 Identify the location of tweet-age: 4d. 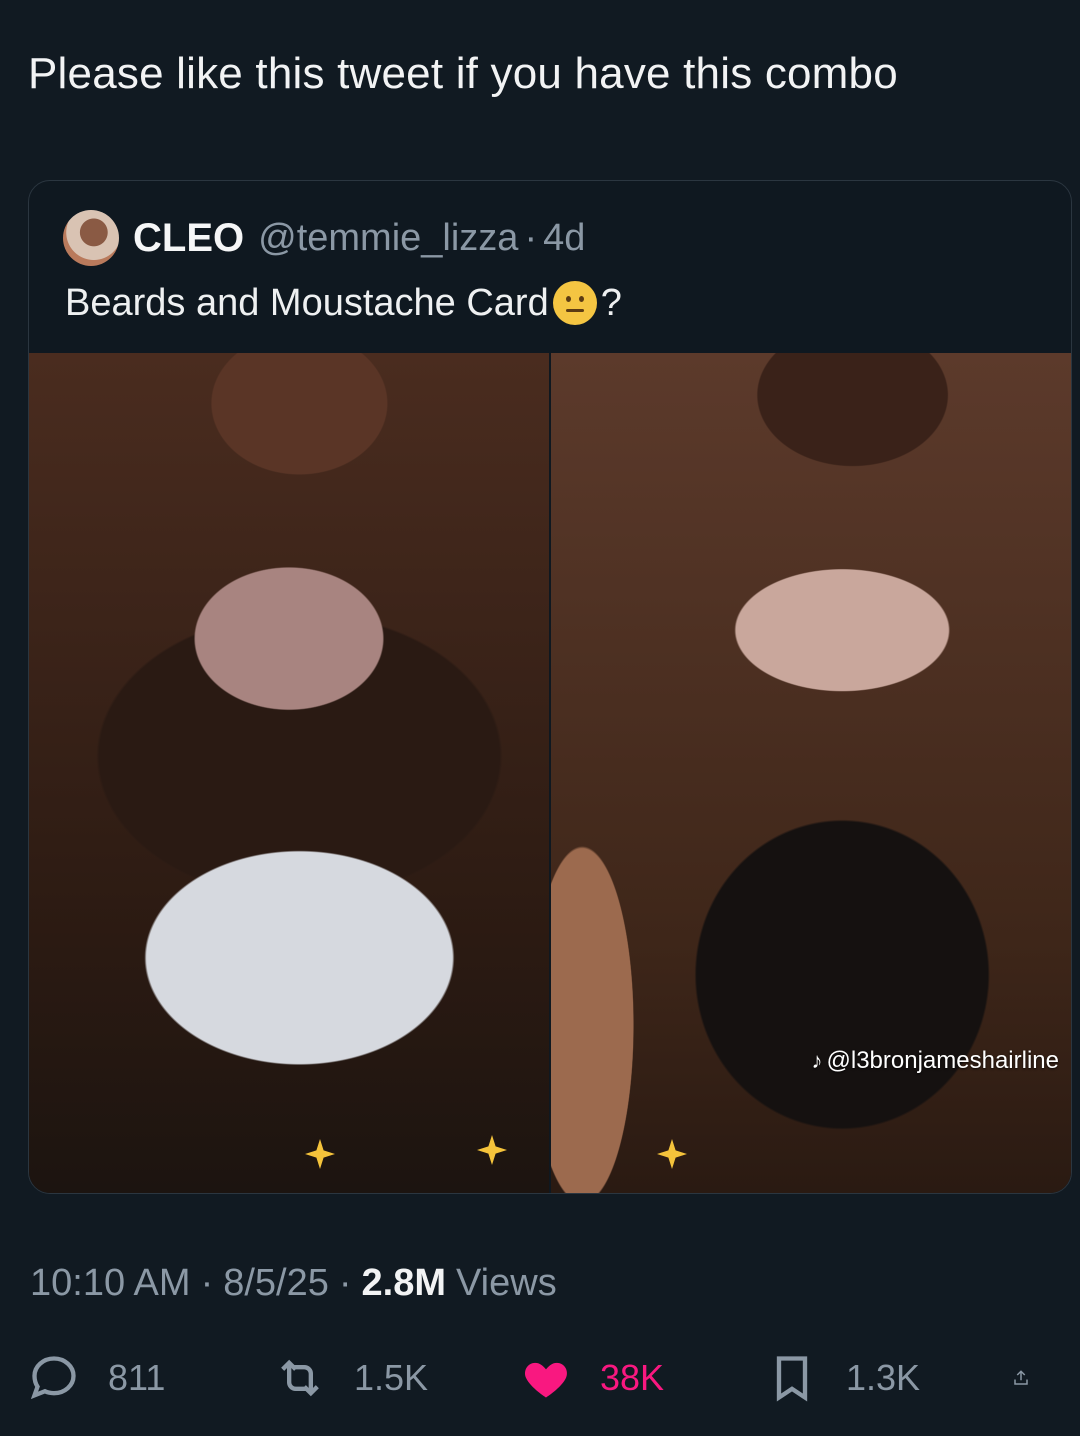
(564, 237).